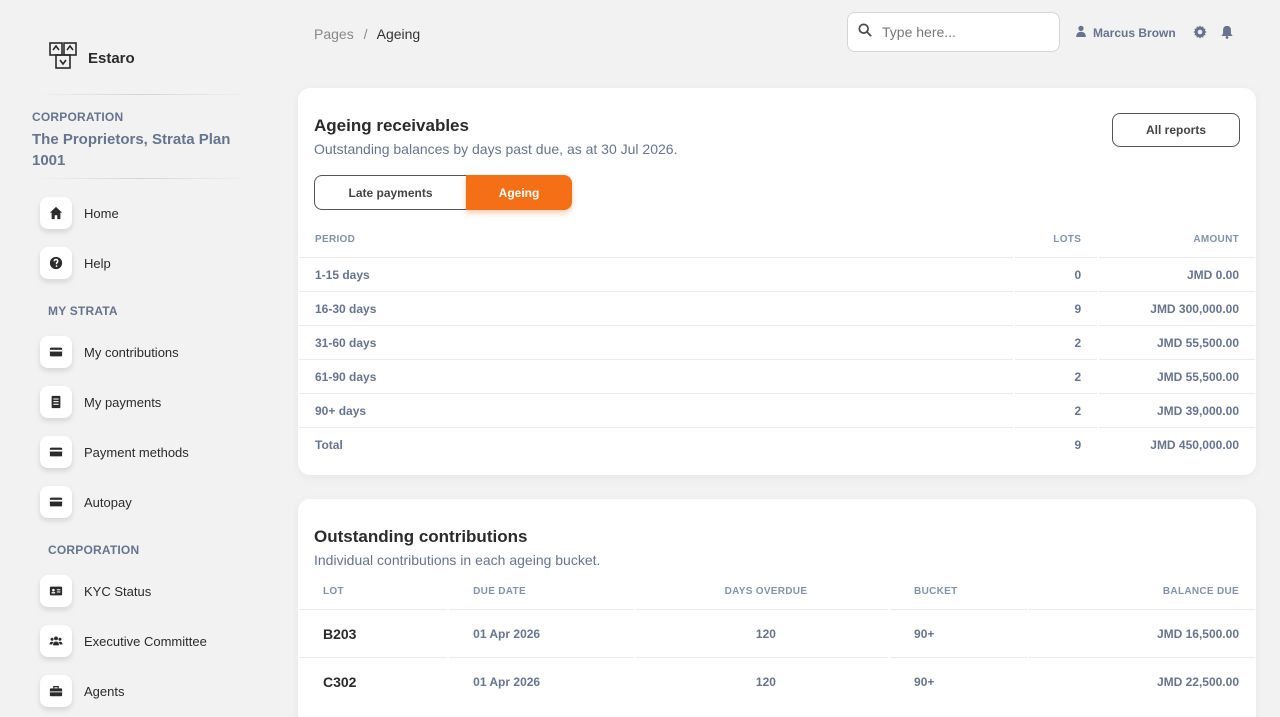  I want to click on sidebar-item-label: Agents, so click(104, 691).